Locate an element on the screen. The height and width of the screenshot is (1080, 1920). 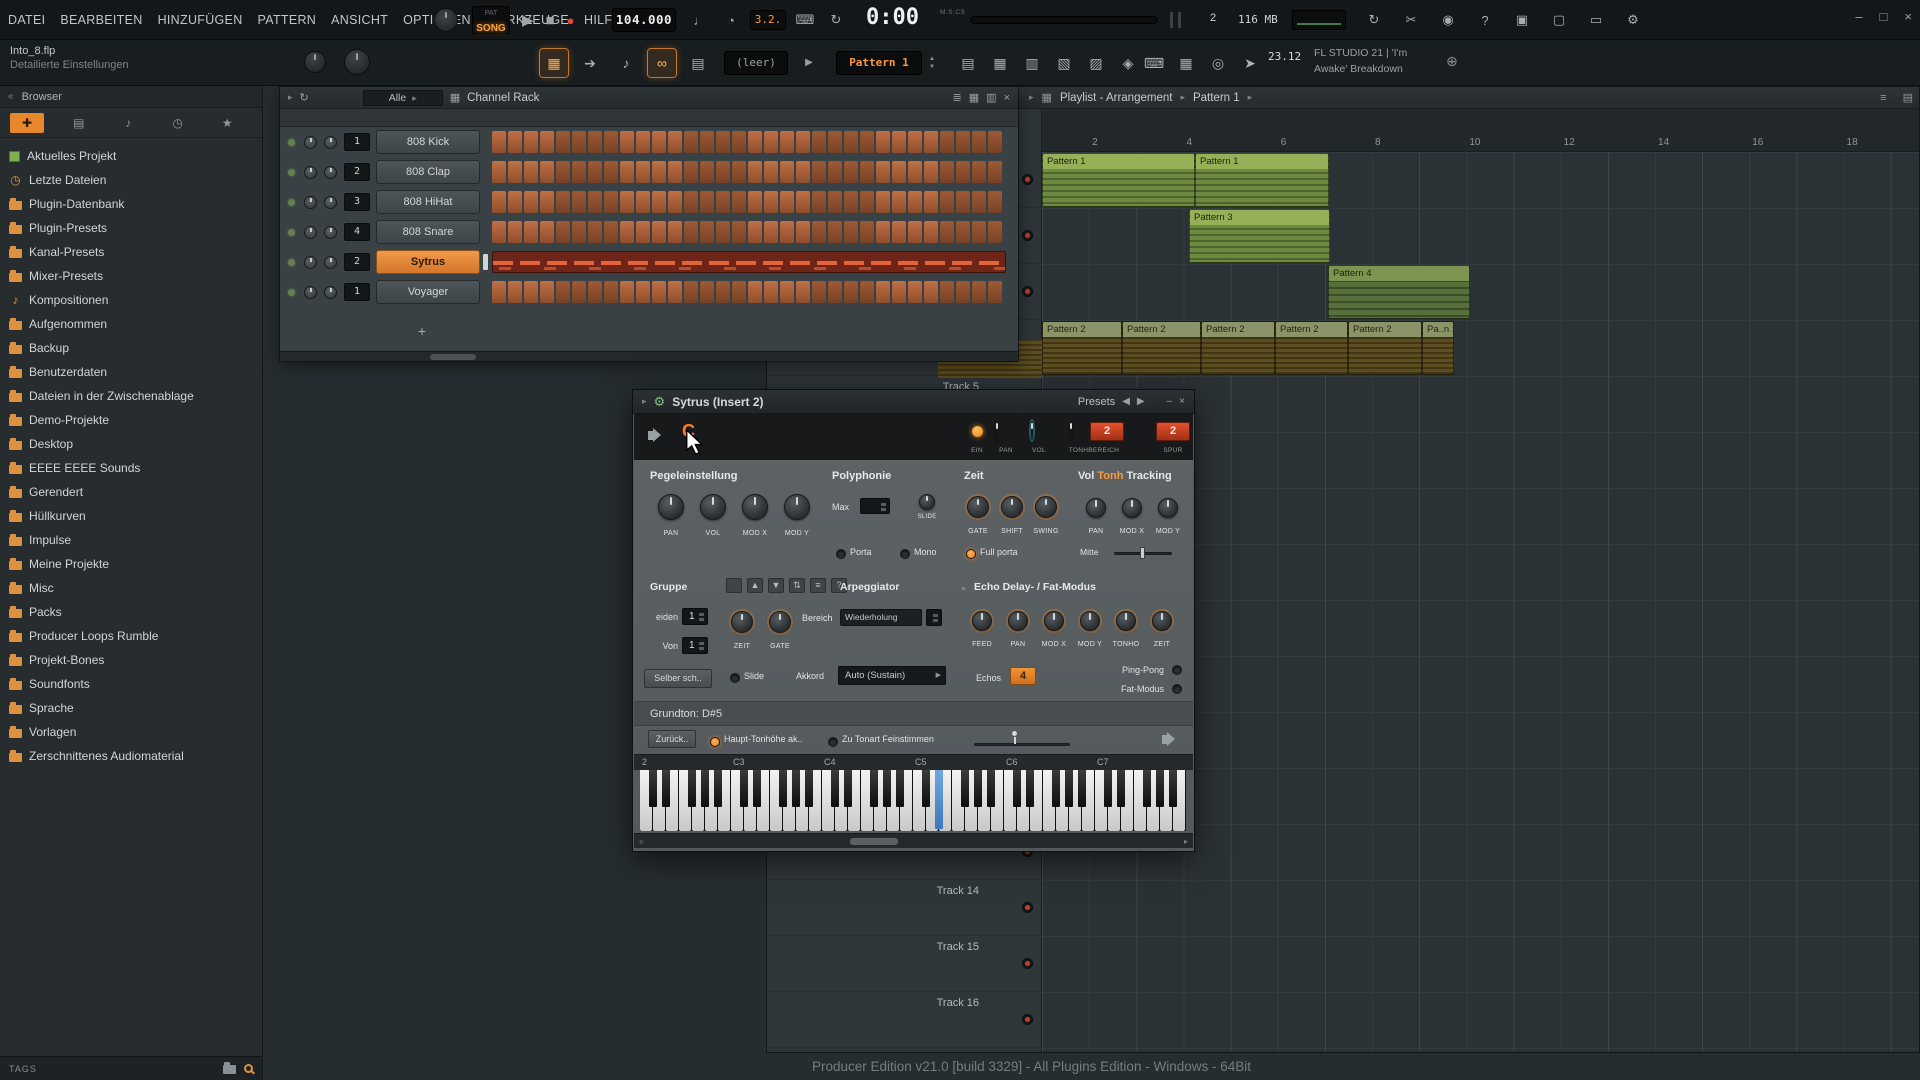
browser-item: Backup is located at coordinates (131, 348).